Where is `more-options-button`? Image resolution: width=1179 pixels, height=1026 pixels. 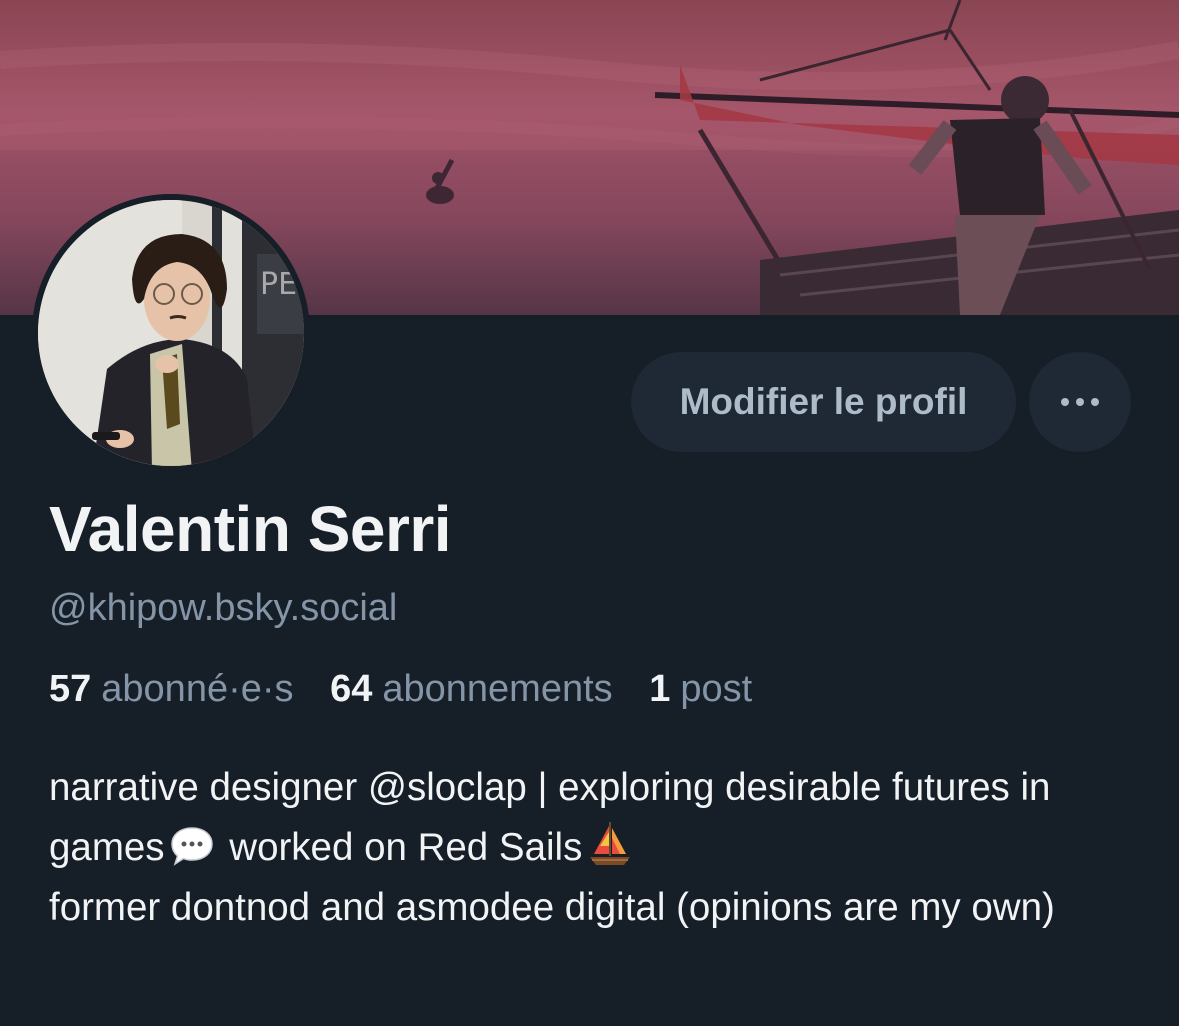 more-options-button is located at coordinates (1080, 402).